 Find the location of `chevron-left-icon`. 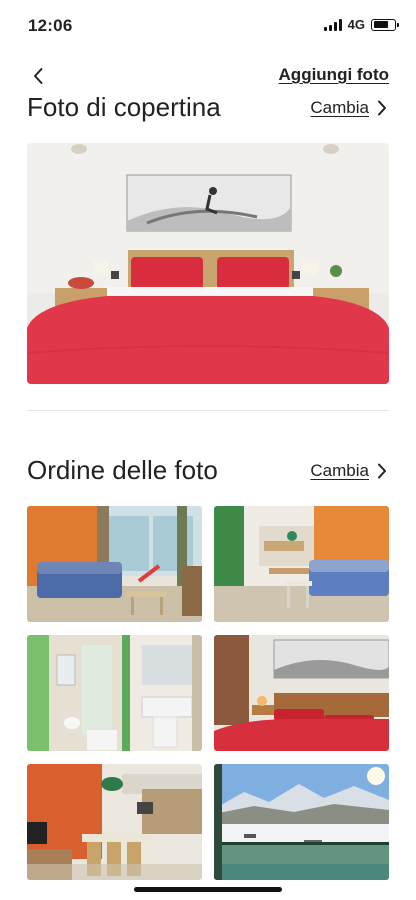

chevron-left-icon is located at coordinates (38, 76).